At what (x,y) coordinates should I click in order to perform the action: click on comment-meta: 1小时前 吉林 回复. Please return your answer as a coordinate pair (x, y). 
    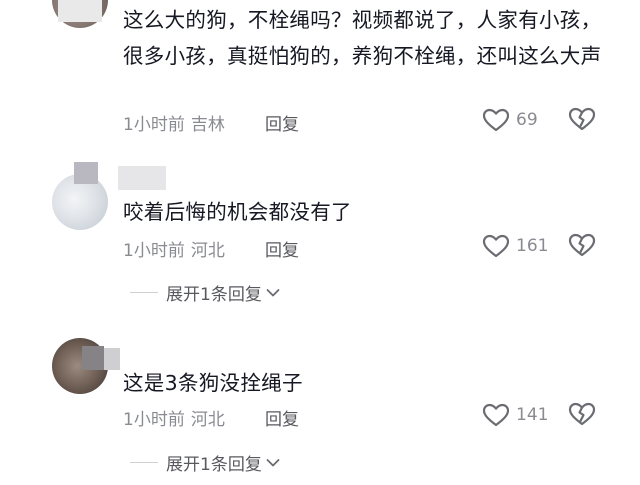
    Looking at the image, I should click on (211, 122).